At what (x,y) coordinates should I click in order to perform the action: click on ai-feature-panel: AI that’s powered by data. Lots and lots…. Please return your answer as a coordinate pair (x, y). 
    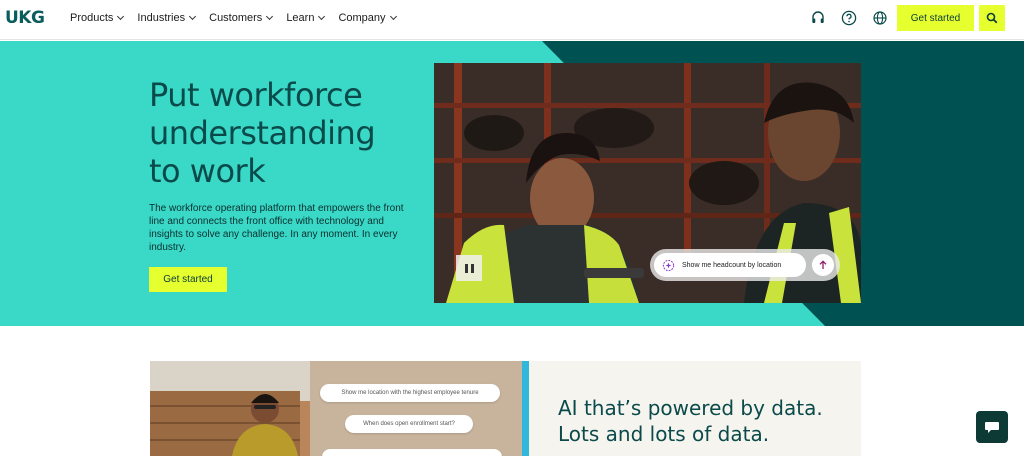
    Looking at the image, I should click on (695, 408).